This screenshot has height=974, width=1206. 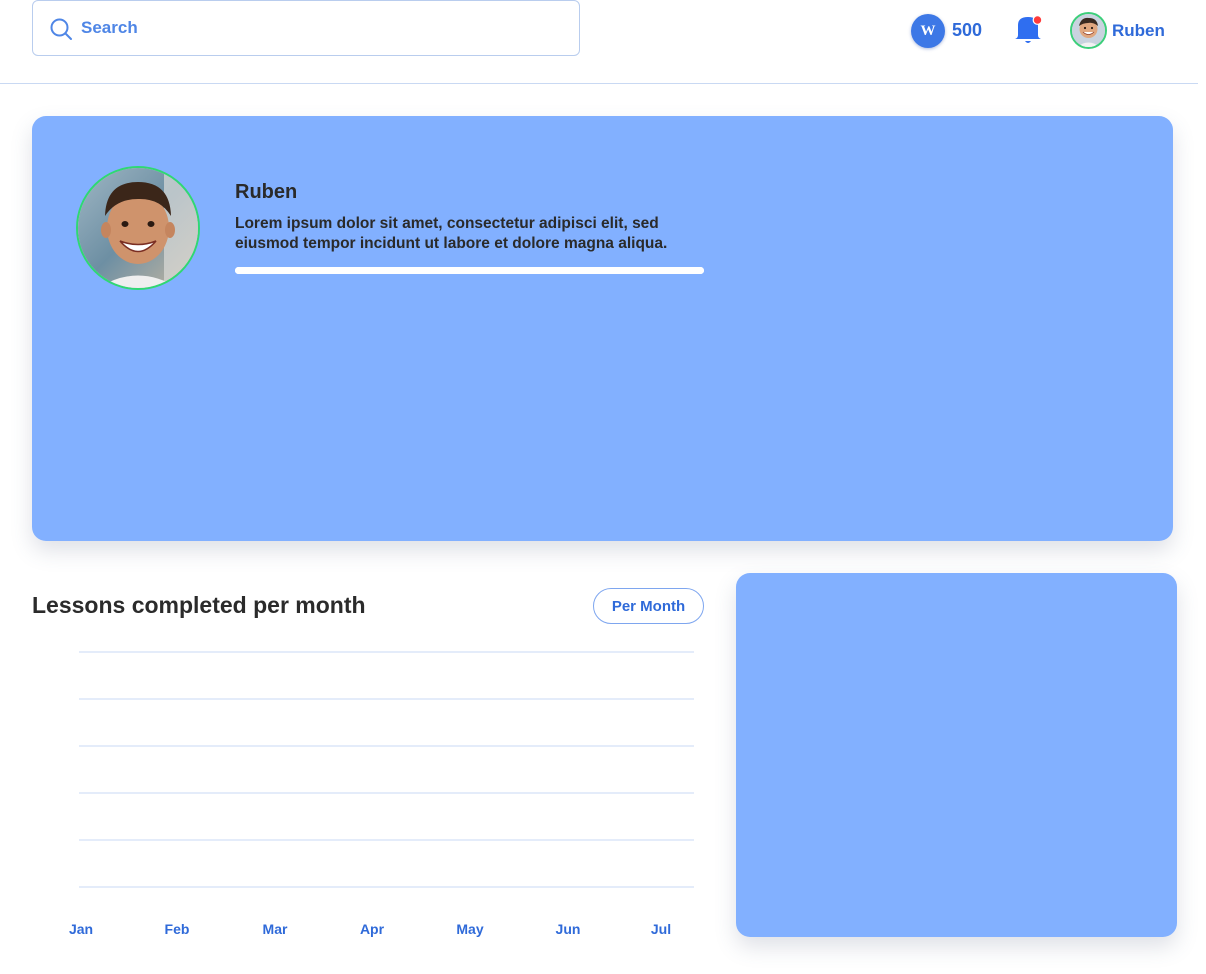 What do you see at coordinates (648, 606) in the screenshot?
I see `period-select-button: Per Month` at bounding box center [648, 606].